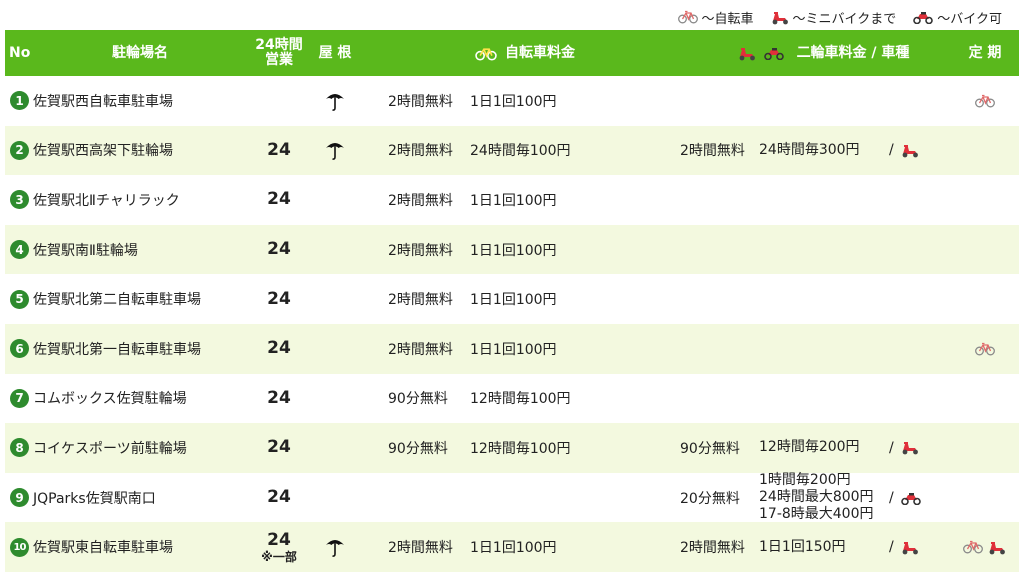 The height and width of the screenshot is (584, 1024). Describe the element at coordinates (19, 349) in the screenshot. I see `row-number-badge: 6` at that location.